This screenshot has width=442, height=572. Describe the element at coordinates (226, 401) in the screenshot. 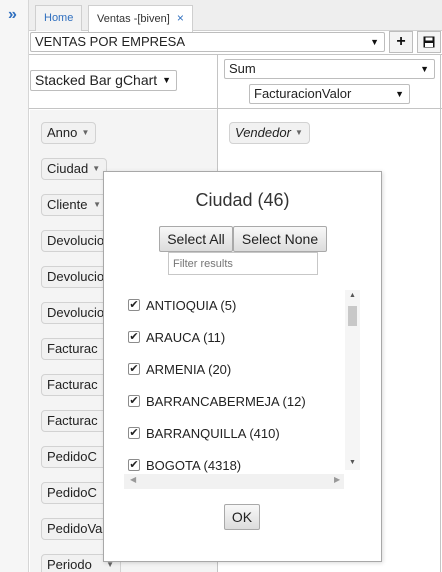

I see `list-item-label: BARRANCABERMEJA (12)` at that location.